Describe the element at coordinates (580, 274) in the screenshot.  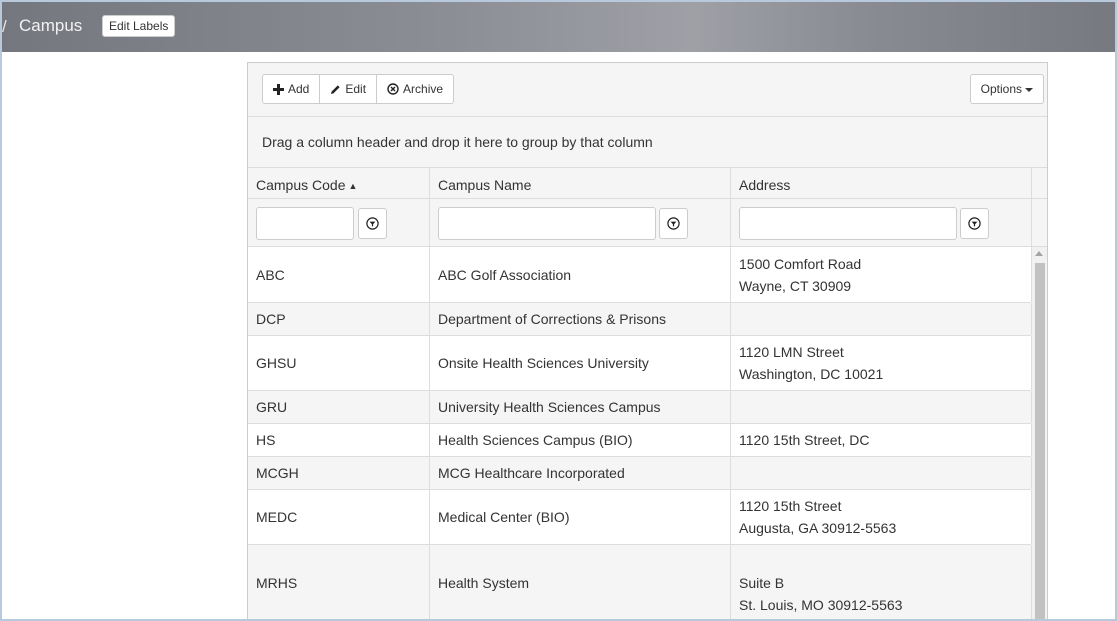
I see `campus-name-cell: ABC Golf Association` at that location.